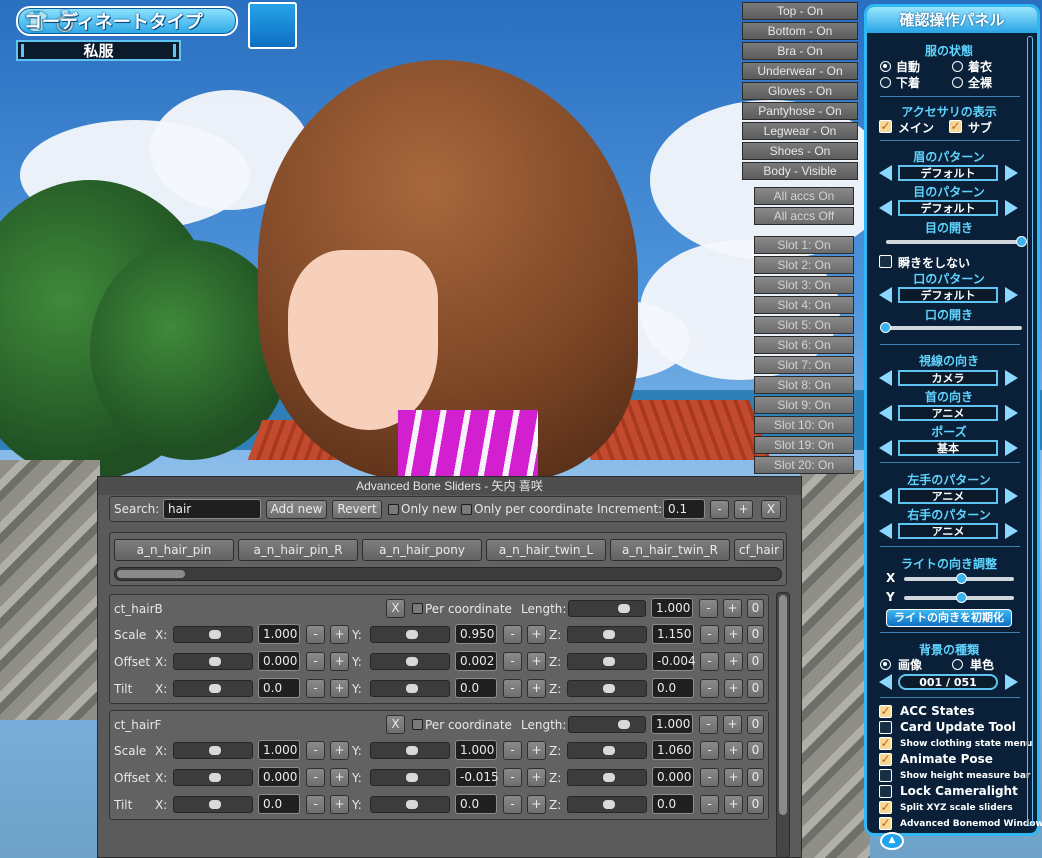 The image size is (1042, 858). What do you see at coordinates (279, 634) in the screenshot?
I see `value-input-x: 1.000` at bounding box center [279, 634].